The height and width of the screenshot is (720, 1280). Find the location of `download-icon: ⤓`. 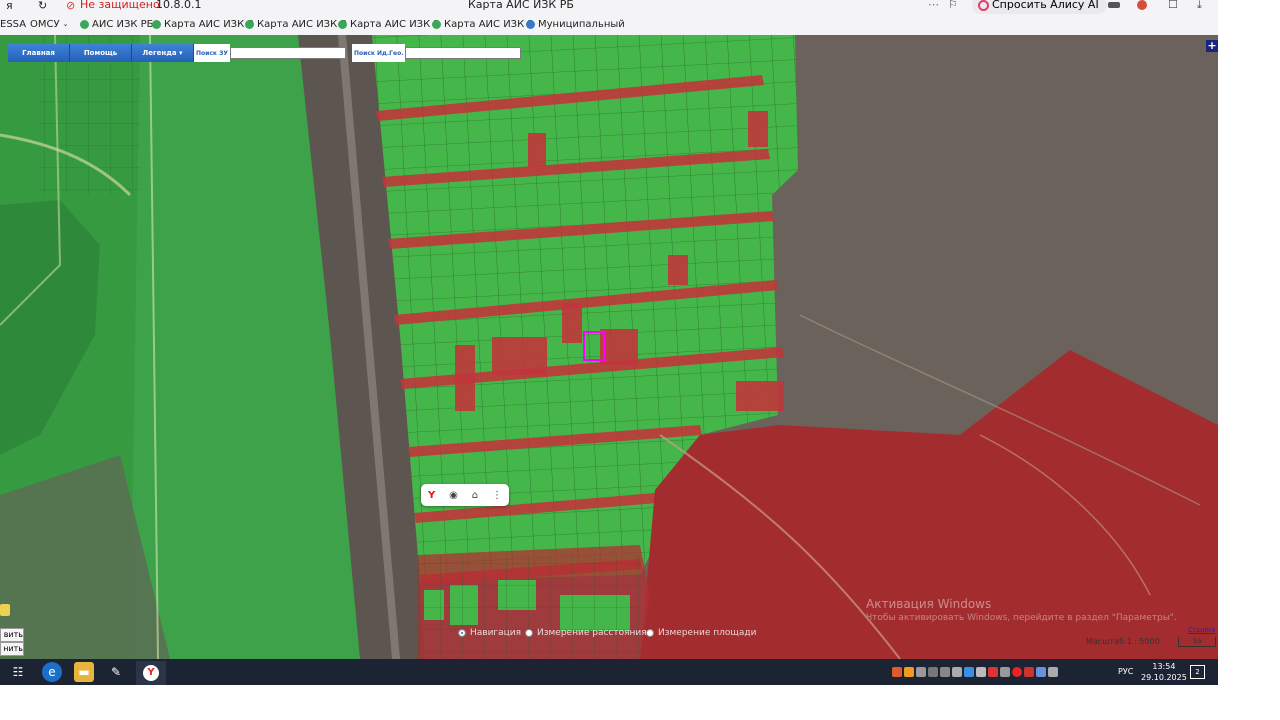

download-icon: ⤓ is located at coordinates (1199, 6).